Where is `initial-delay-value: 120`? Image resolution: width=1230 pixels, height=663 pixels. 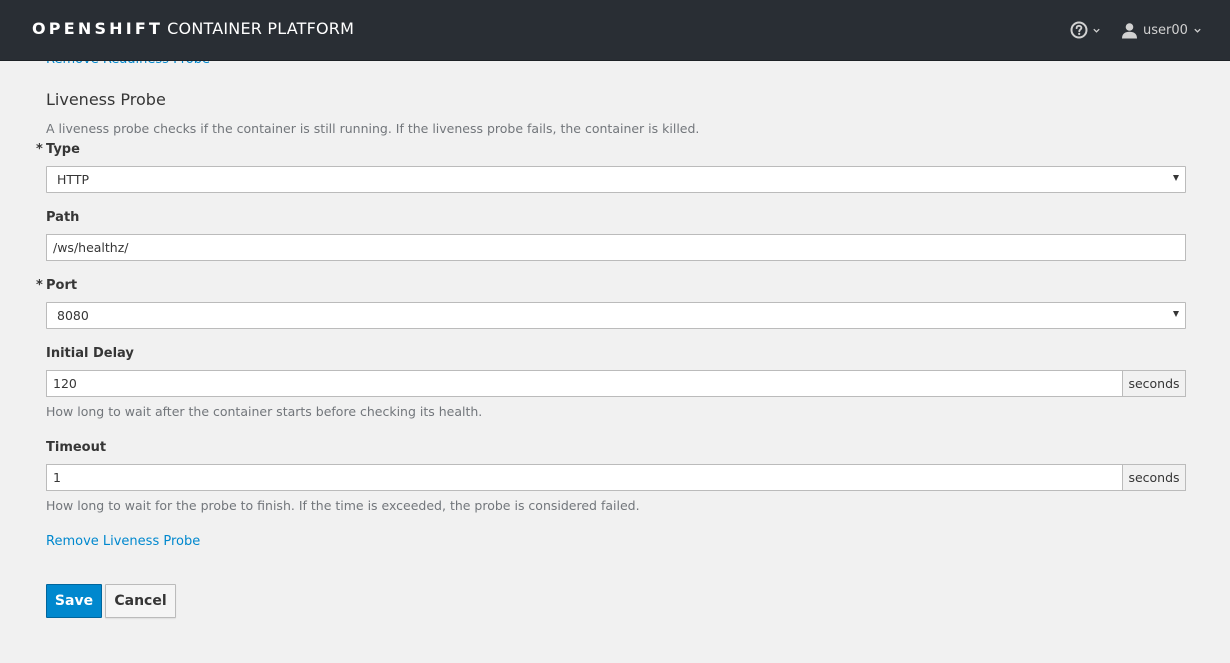 initial-delay-value: 120 is located at coordinates (65, 383).